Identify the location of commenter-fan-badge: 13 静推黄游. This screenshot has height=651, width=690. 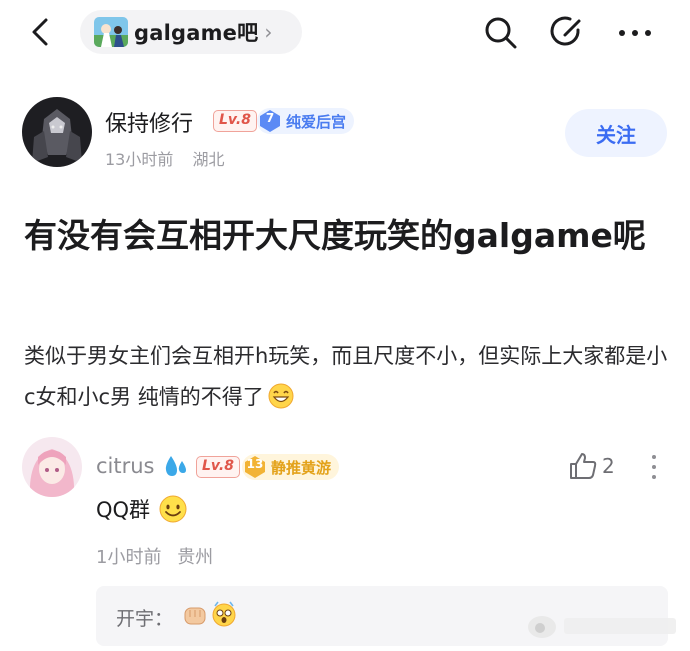
(291, 467).